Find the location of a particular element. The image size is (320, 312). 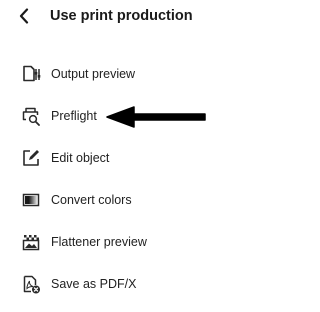

menu-item-label: Preflight is located at coordinates (74, 116).